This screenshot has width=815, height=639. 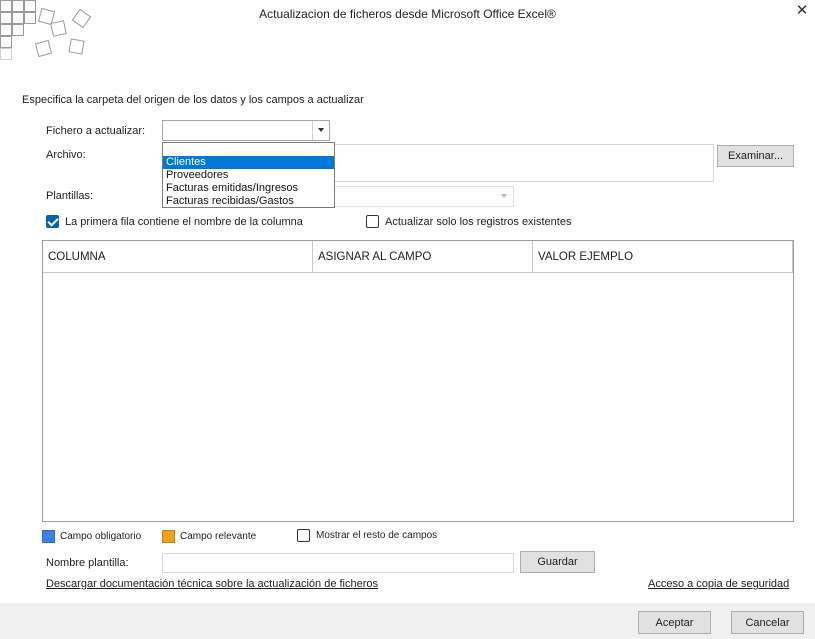 What do you see at coordinates (168, 536) in the screenshot?
I see `campo-relevante-swatch` at bounding box center [168, 536].